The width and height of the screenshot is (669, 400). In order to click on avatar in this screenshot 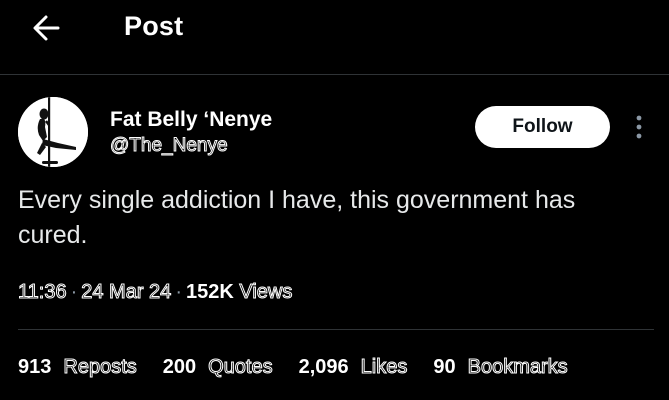, I will do `click(53, 132)`.